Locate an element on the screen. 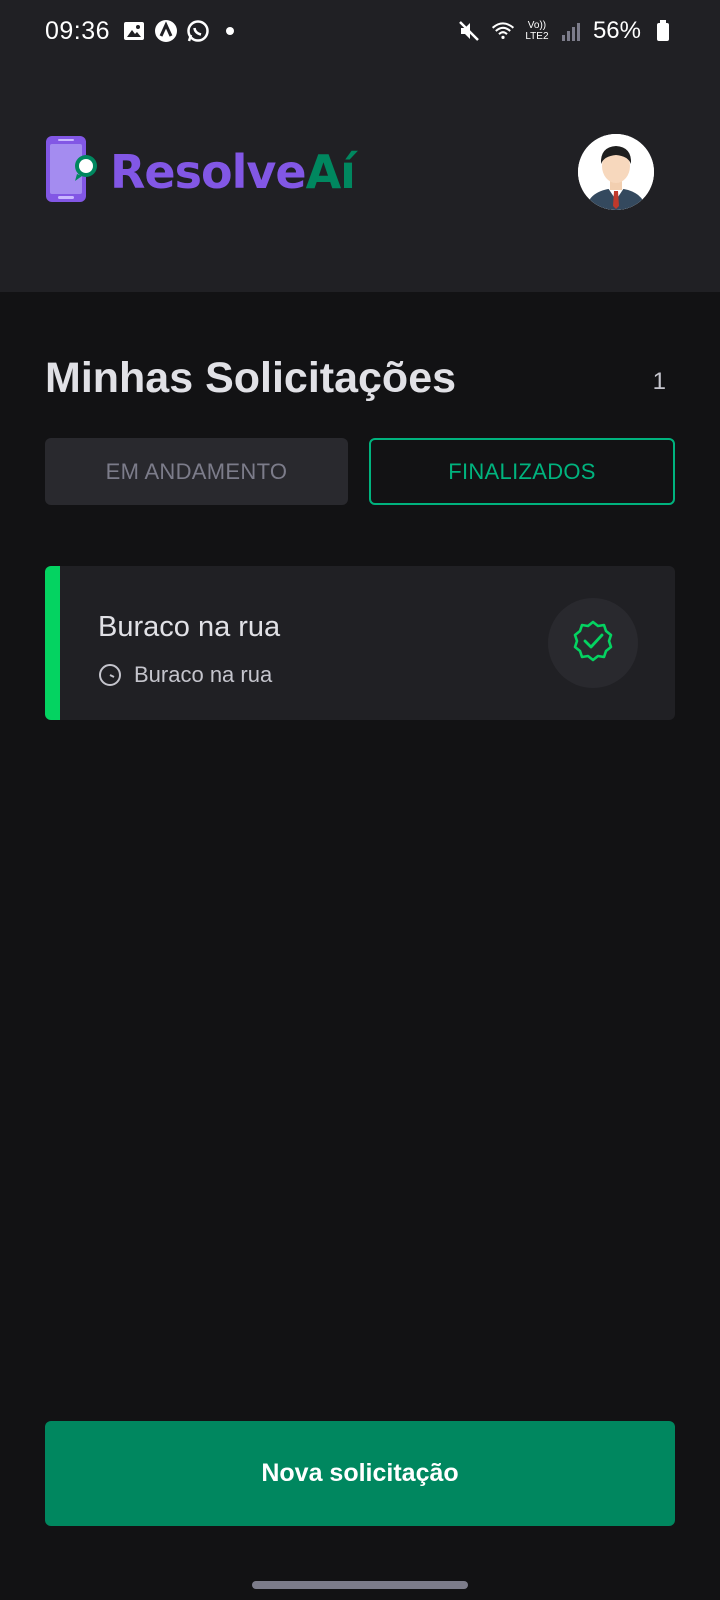 This screenshot has width=720, height=1600. request-subtitle: Buraco na rua is located at coordinates (203, 674).